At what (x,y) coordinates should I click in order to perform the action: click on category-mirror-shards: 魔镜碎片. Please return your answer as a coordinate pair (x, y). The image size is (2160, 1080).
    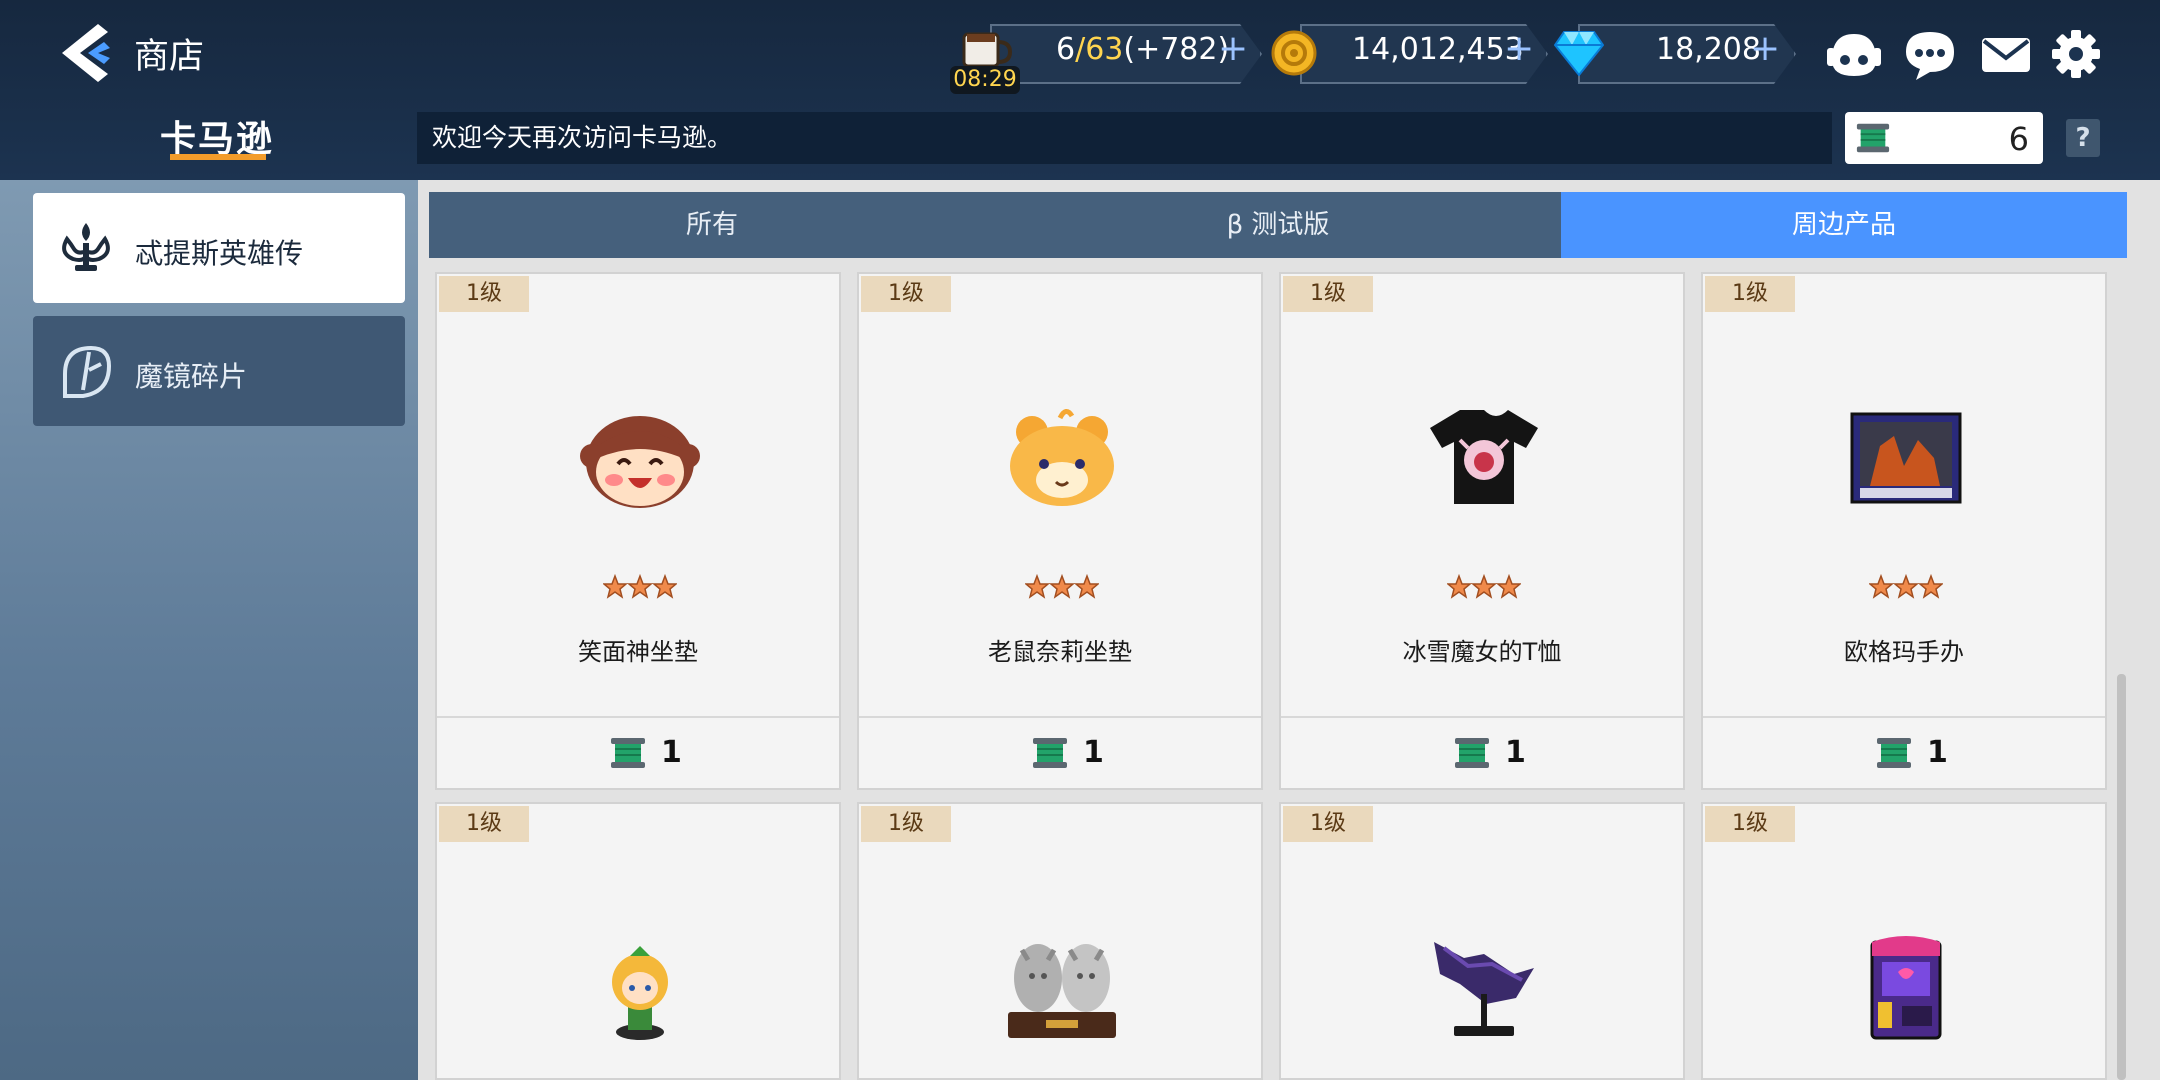
    Looking at the image, I should click on (219, 371).